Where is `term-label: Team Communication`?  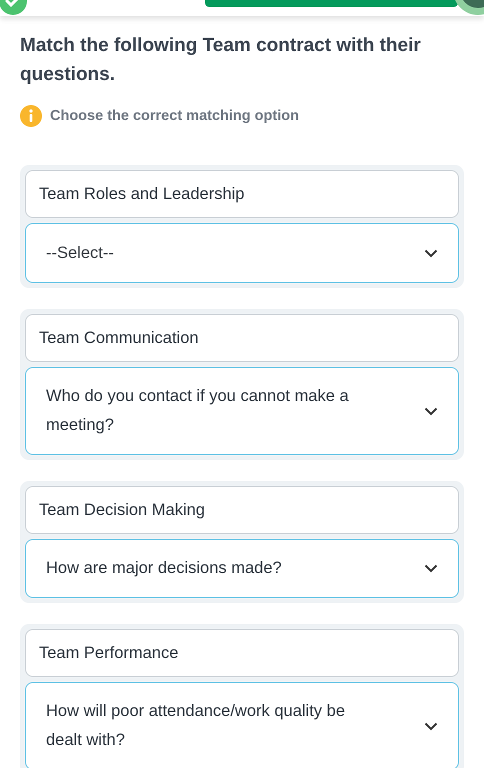
term-label: Team Communication is located at coordinates (242, 338).